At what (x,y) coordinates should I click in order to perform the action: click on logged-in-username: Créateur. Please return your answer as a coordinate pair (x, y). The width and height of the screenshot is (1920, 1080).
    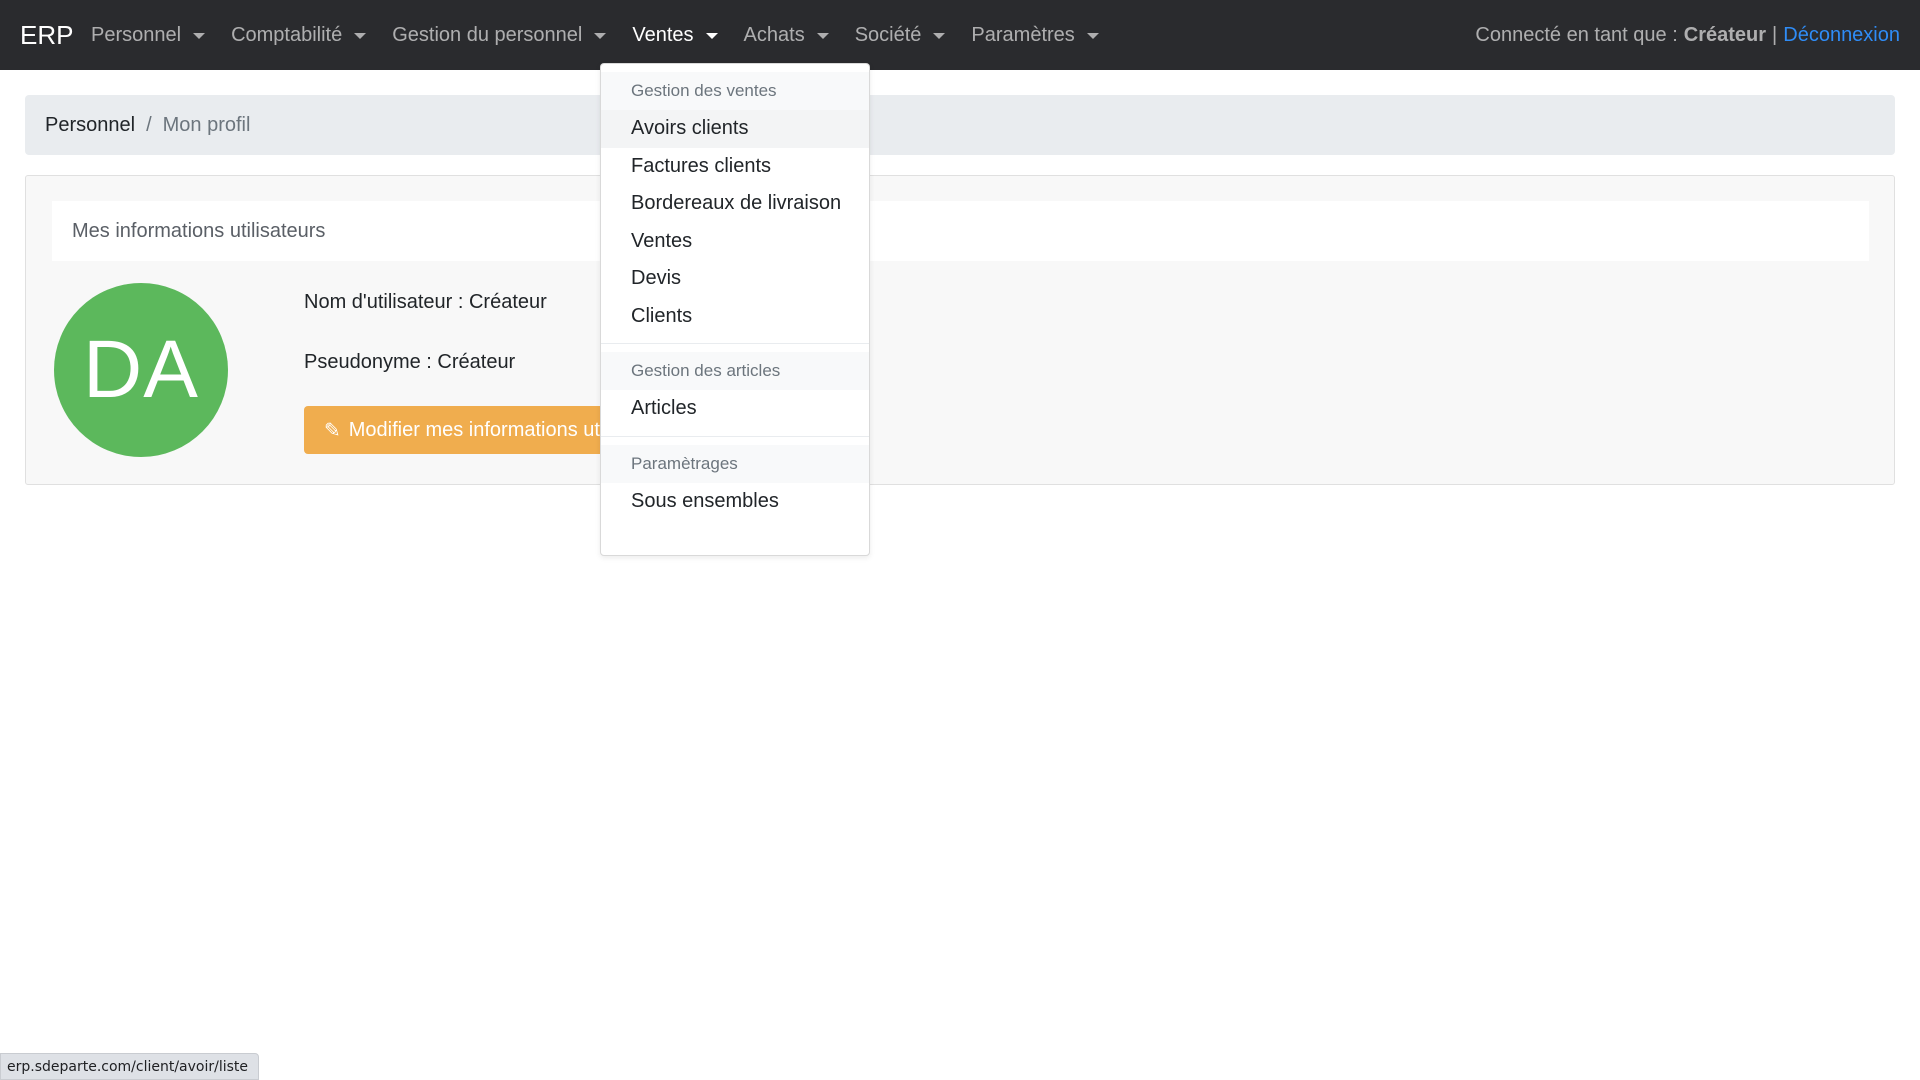
    Looking at the image, I should click on (1725, 34).